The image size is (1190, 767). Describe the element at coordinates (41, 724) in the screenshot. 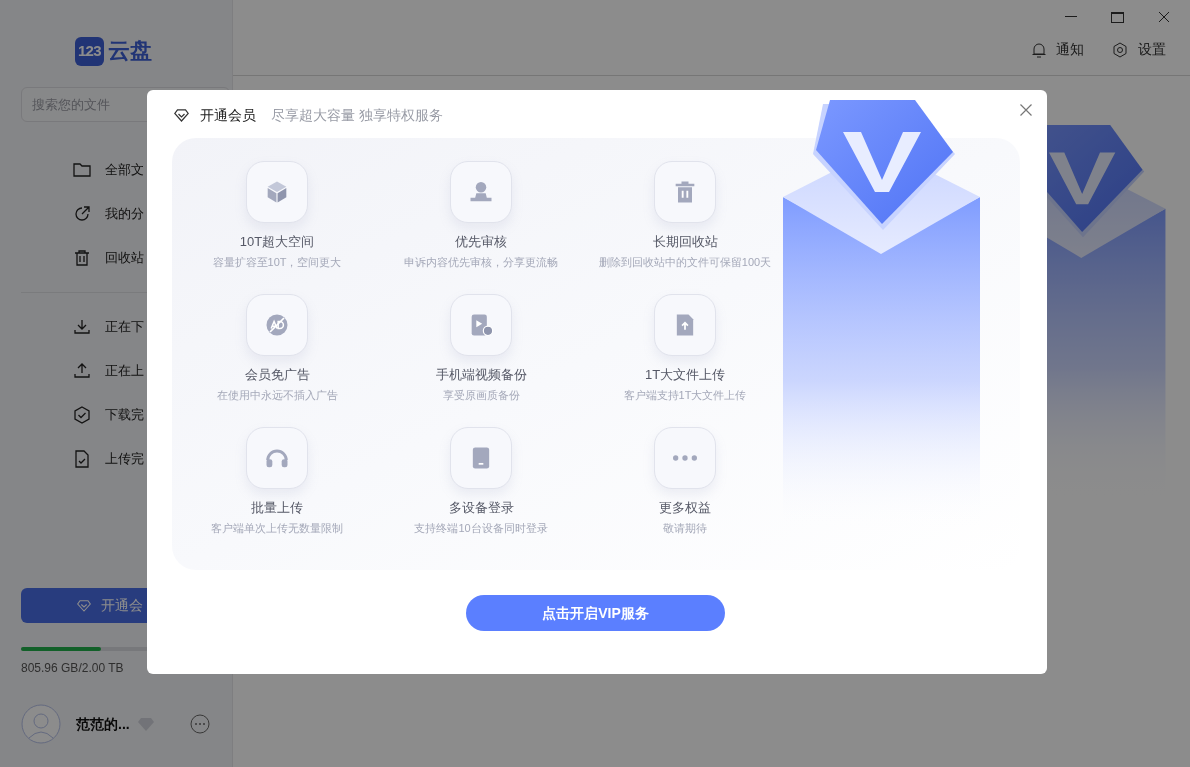

I see `avatar-icon` at that location.